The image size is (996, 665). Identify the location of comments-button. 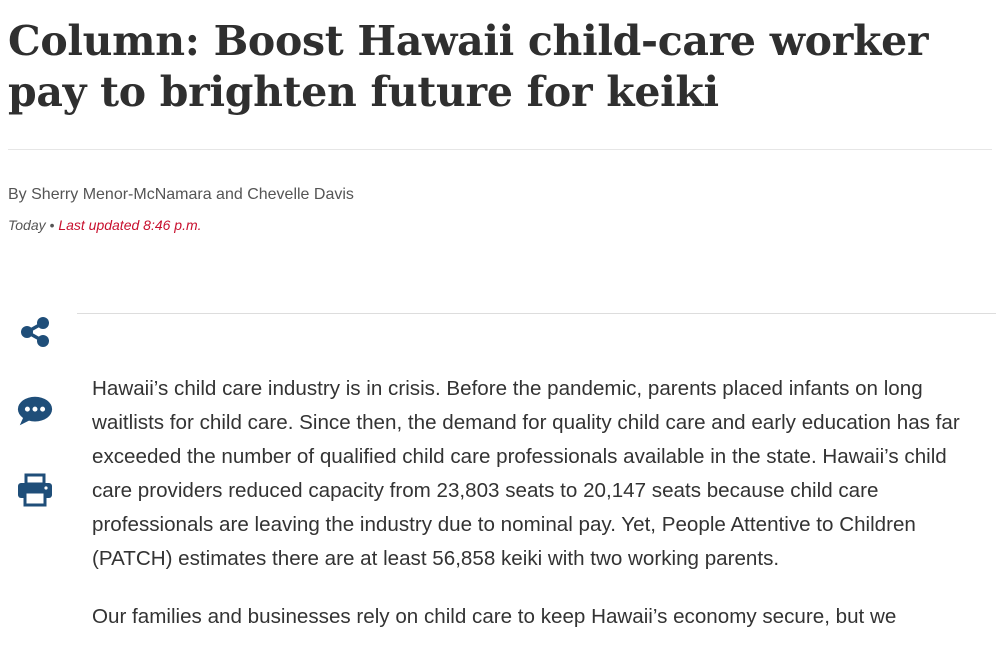
(35, 411).